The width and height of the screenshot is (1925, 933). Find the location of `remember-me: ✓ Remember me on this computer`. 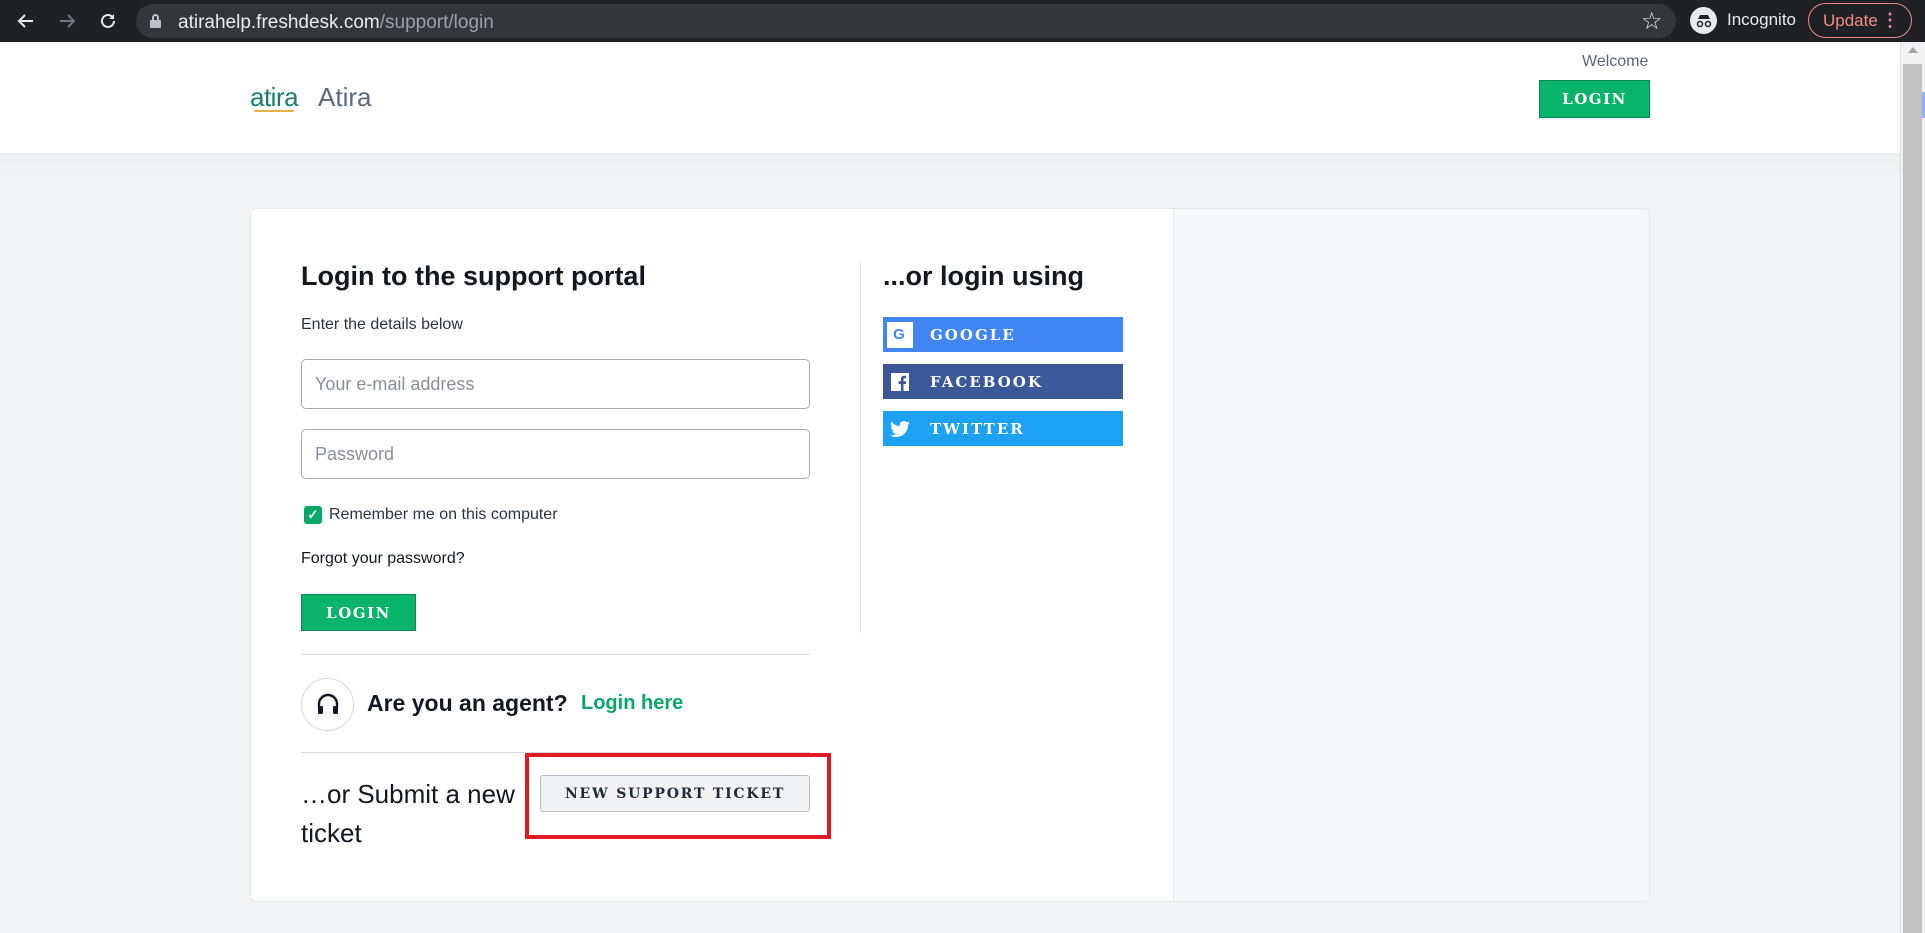

remember-me: ✓ Remember me on this computer is located at coordinates (431, 515).